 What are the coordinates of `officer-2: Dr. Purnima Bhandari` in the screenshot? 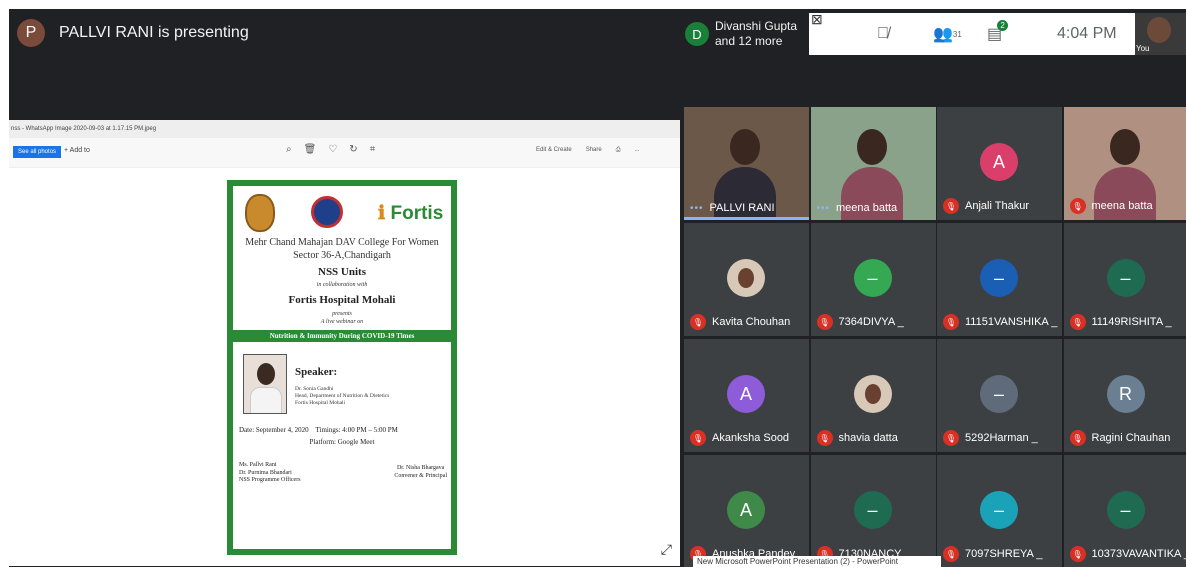 It's located at (265, 472).